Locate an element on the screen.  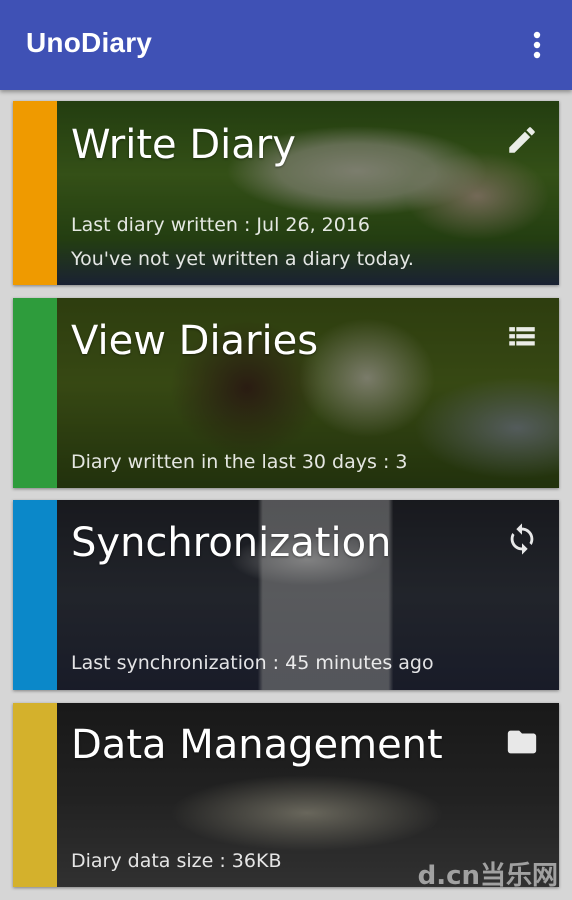
app-title: UnoDiary is located at coordinates (89, 42).